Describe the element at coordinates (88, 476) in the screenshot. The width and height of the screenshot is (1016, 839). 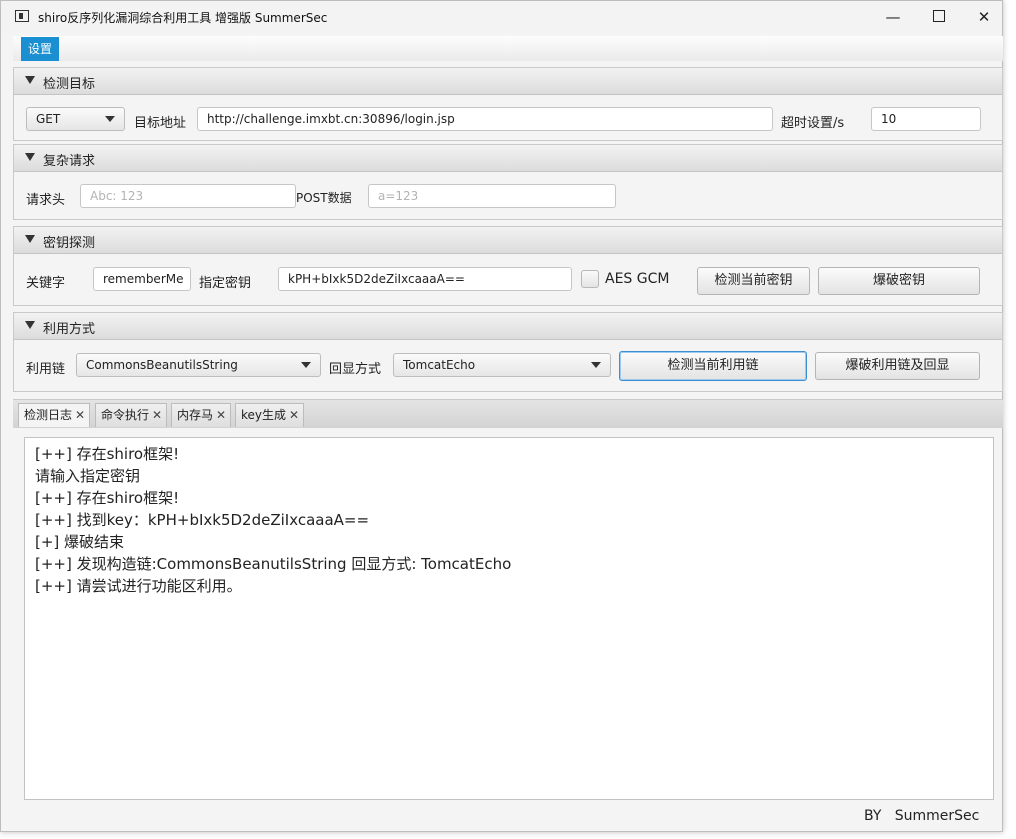
I see `log-line: 请输入指定密钥` at that location.